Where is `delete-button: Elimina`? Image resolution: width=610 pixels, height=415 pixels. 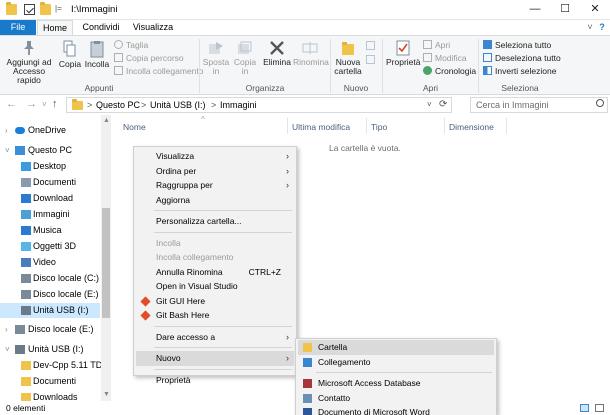 delete-button: Elimina is located at coordinates (277, 53).